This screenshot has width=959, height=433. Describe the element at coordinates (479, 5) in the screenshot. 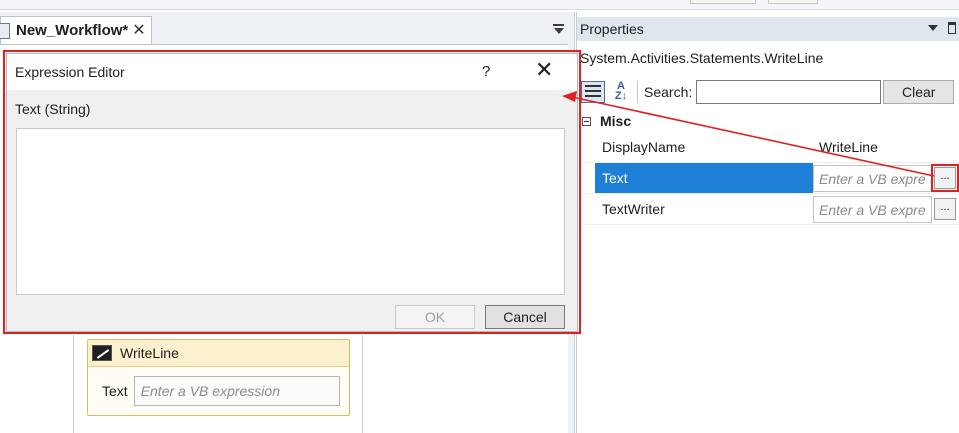

I see `top-toolbar-strip` at that location.